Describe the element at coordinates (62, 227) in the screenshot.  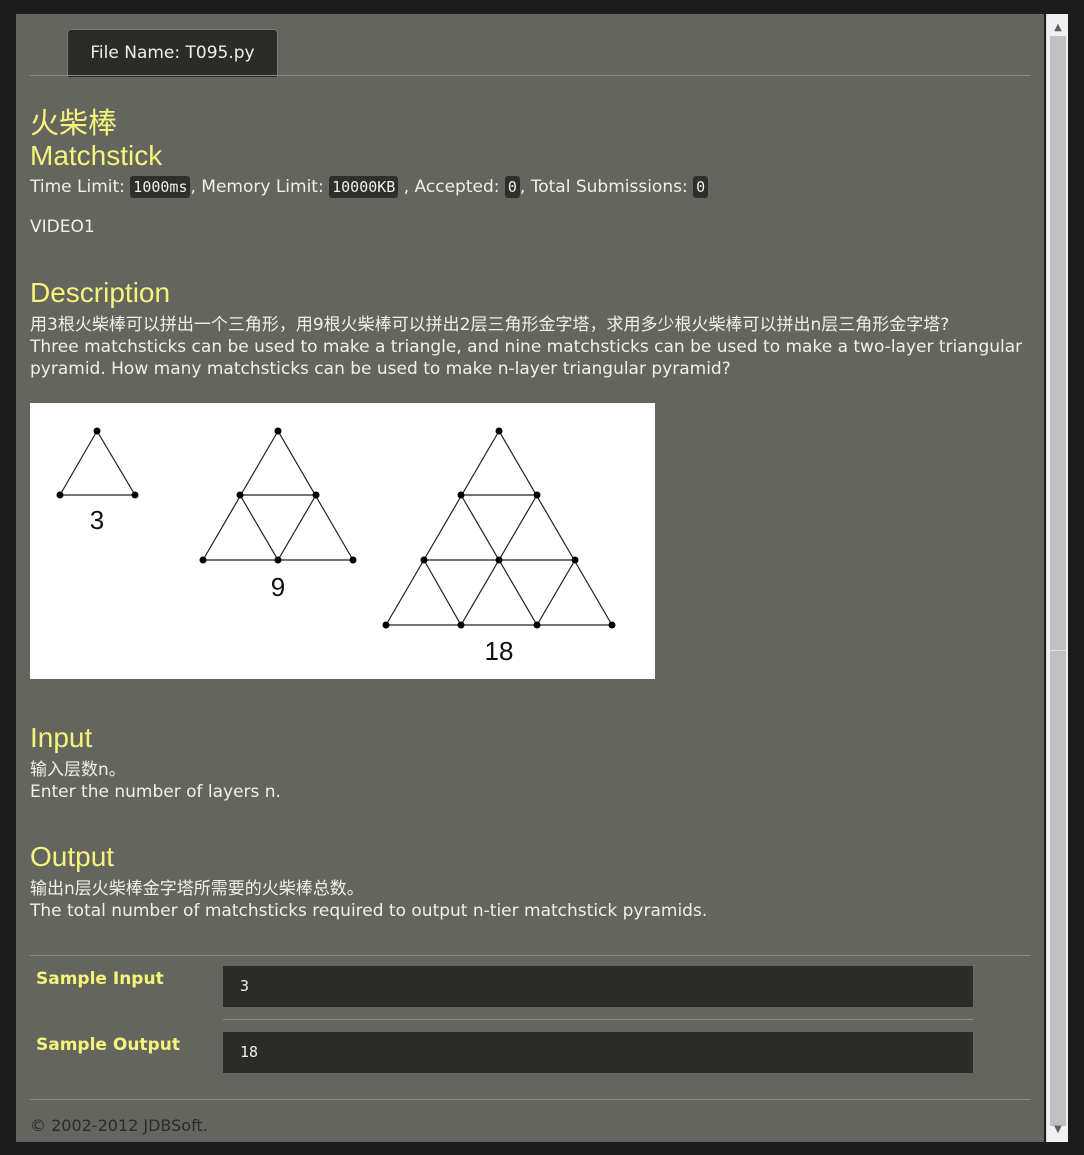
I see `video-link: VIDEO1` at that location.